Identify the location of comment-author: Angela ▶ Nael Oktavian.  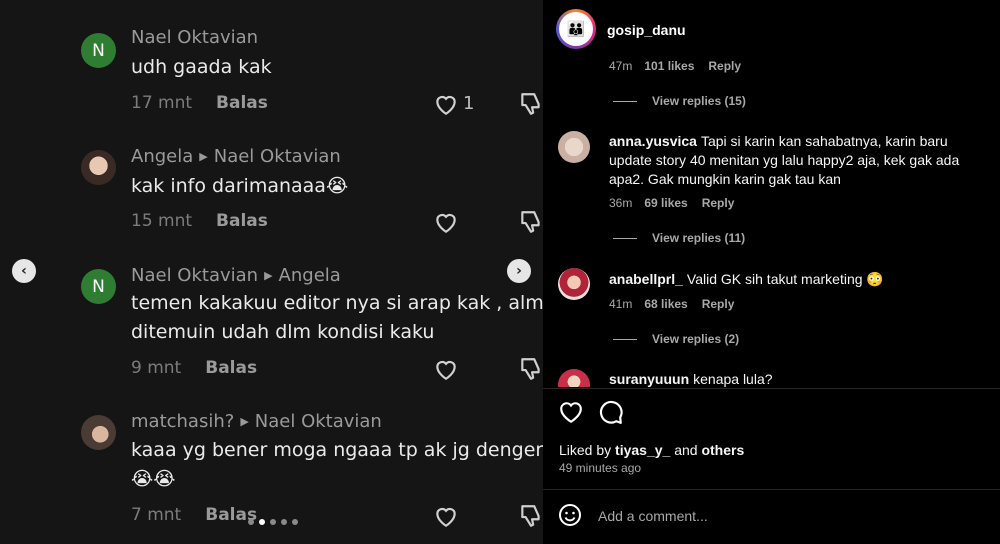
(236, 156).